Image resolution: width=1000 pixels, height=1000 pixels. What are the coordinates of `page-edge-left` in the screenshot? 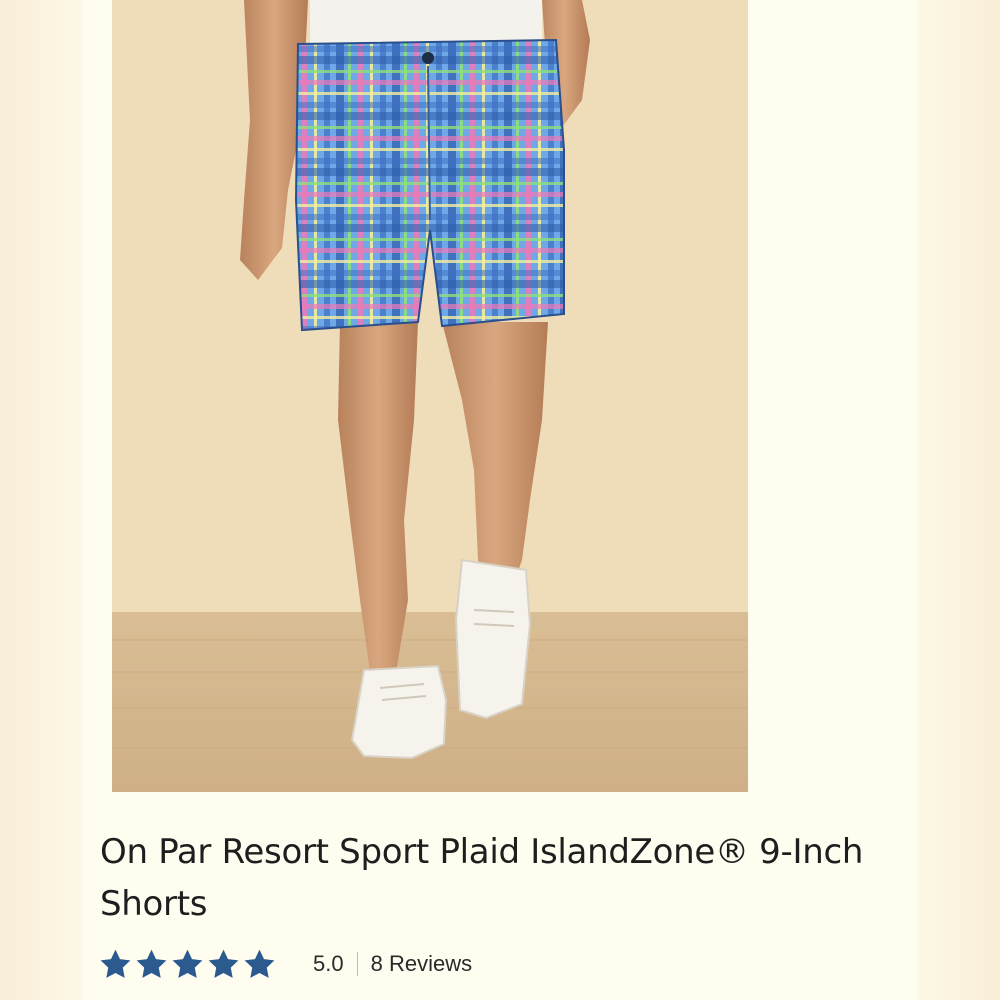 It's located at (41, 500).